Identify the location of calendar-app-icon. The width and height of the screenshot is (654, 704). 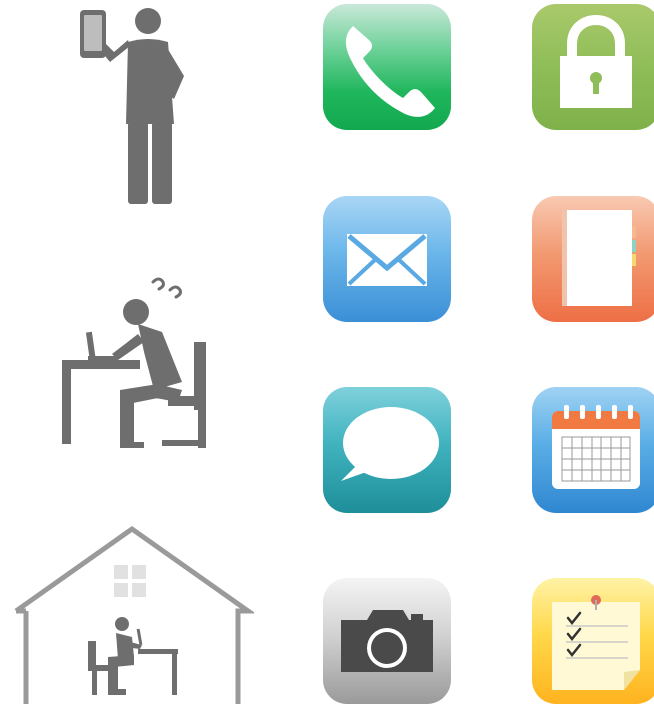
(593, 450).